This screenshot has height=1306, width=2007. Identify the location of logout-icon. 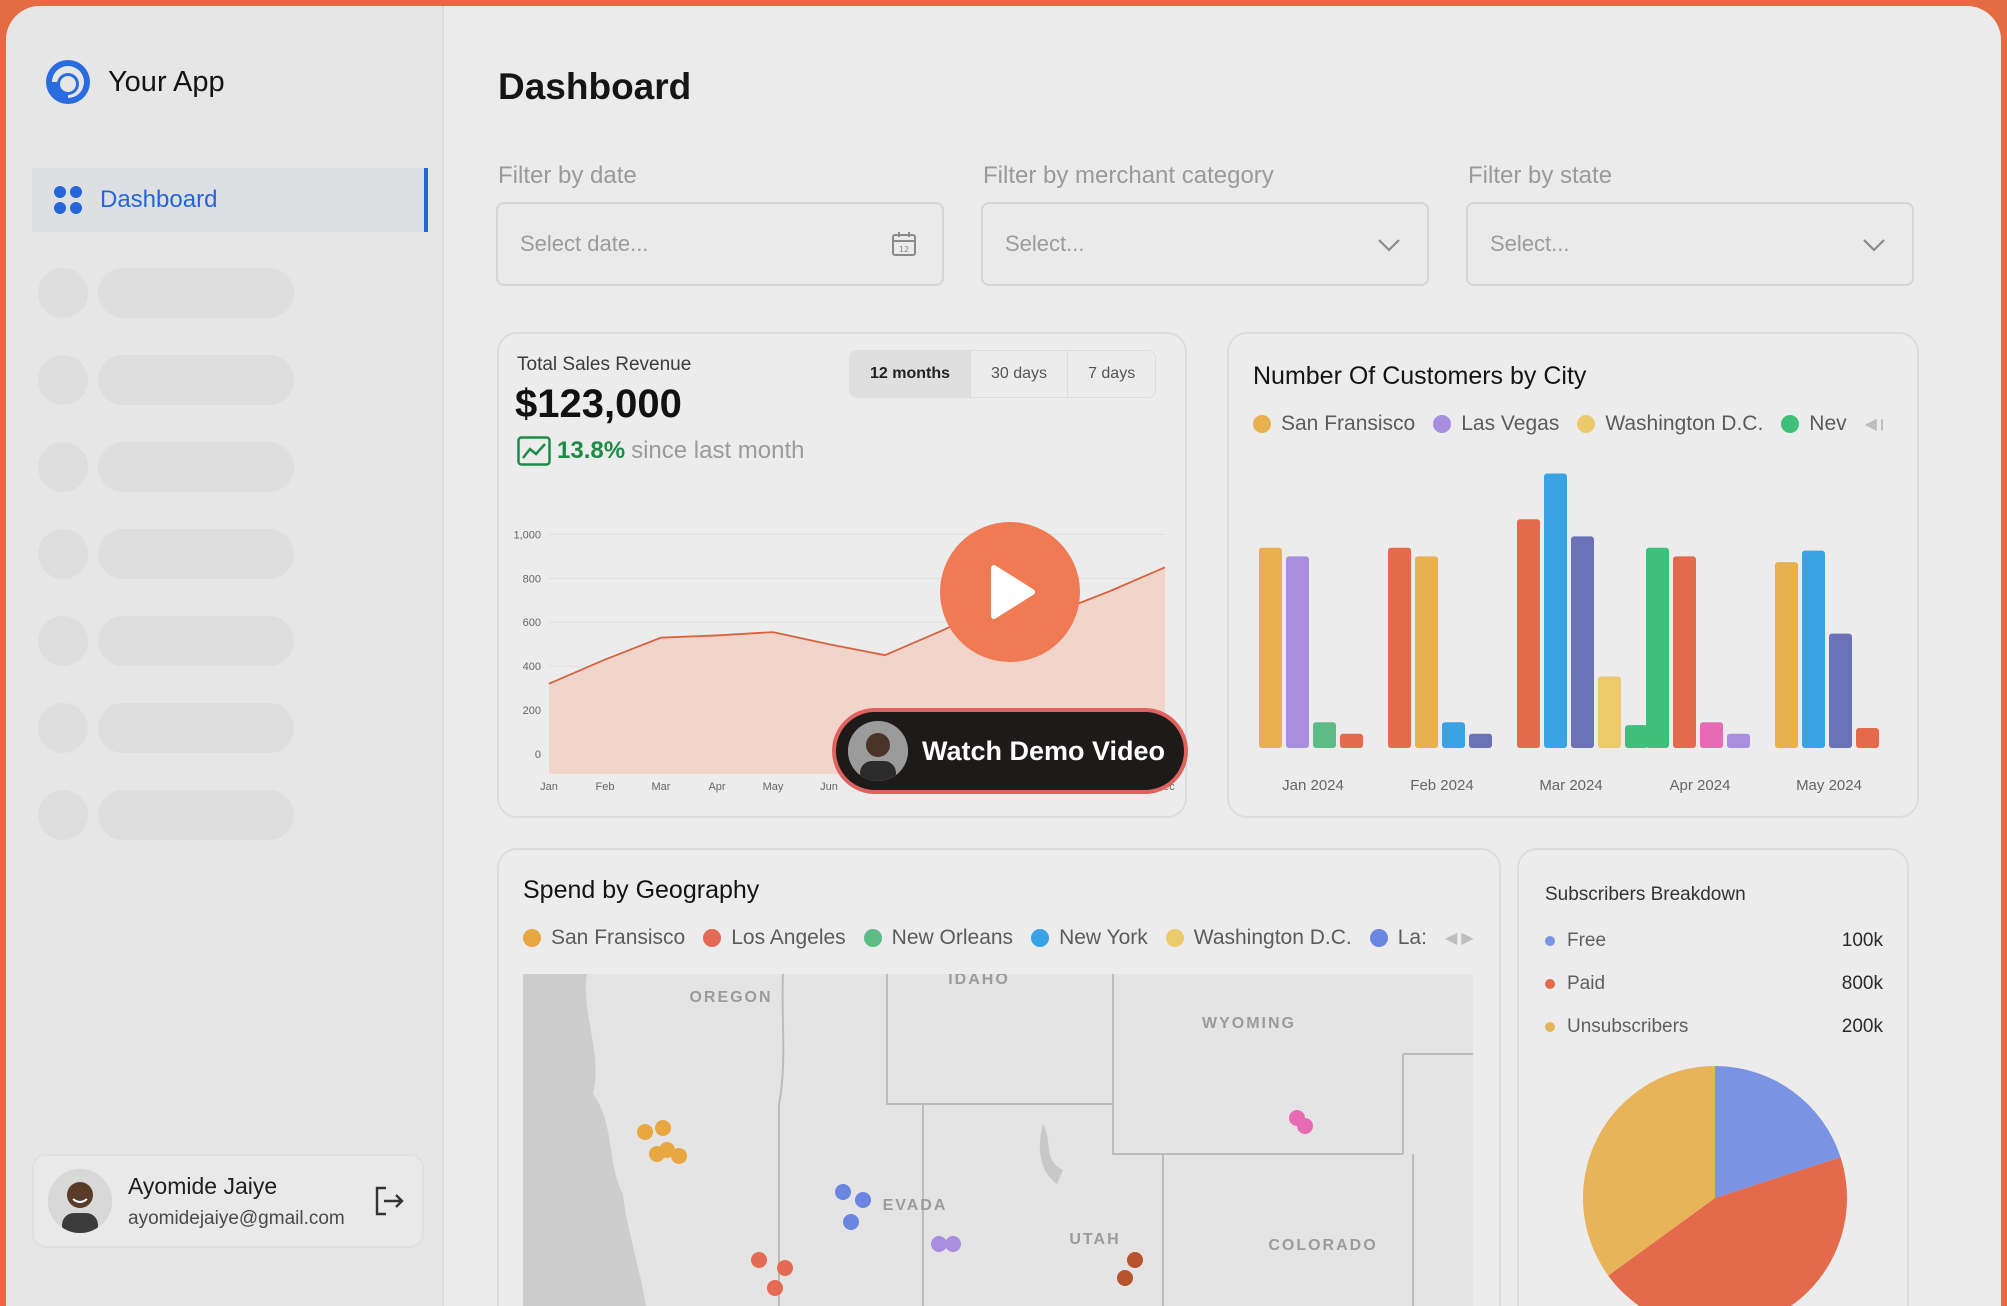
(389, 1201).